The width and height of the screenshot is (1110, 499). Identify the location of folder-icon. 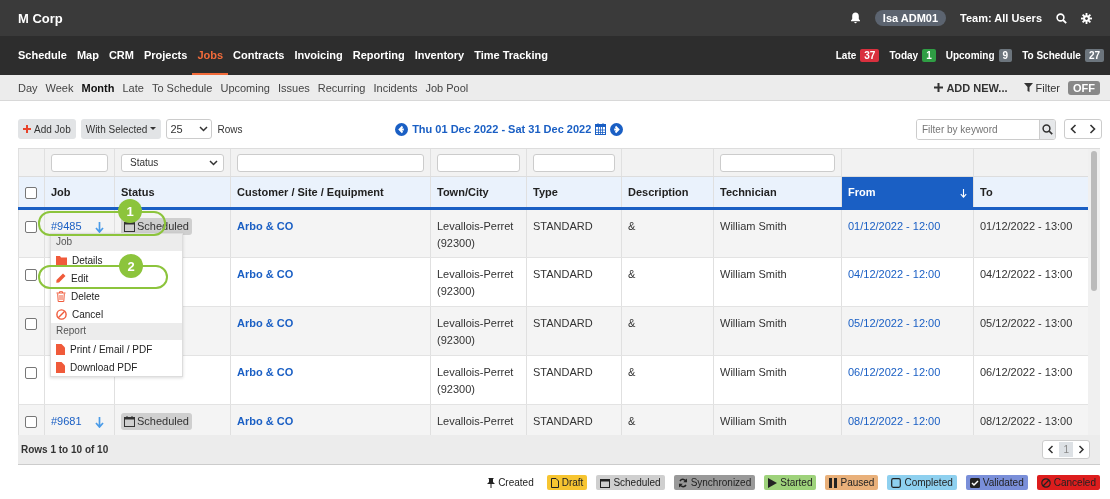
(61, 260).